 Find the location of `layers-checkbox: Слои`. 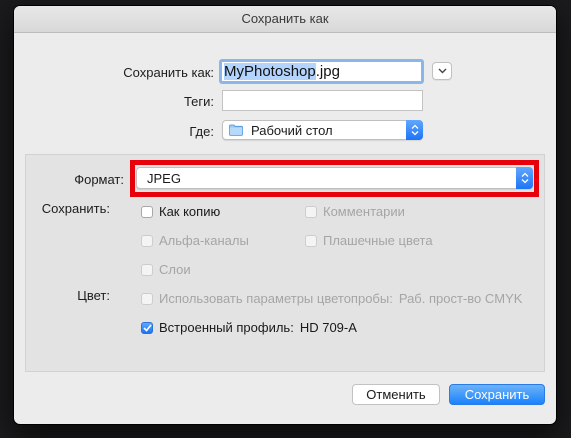

layers-checkbox: Слои is located at coordinates (166, 269).